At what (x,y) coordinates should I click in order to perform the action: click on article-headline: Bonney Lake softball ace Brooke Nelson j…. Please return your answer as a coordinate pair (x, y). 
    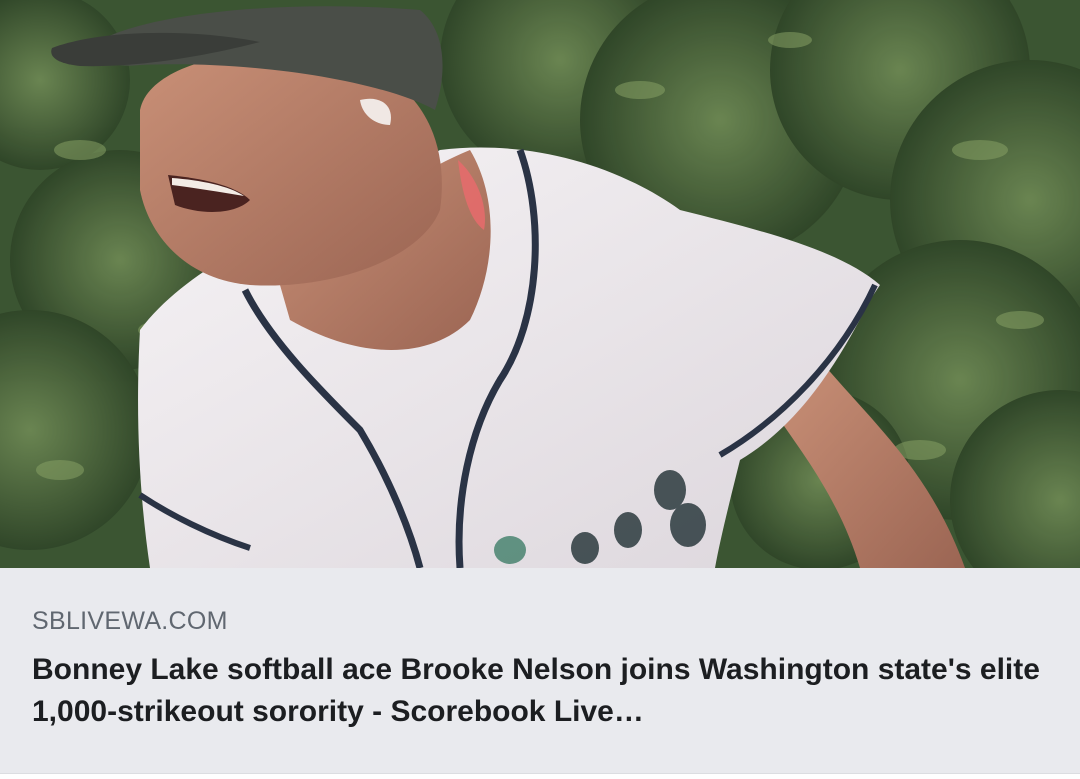
    Looking at the image, I should click on (537, 691).